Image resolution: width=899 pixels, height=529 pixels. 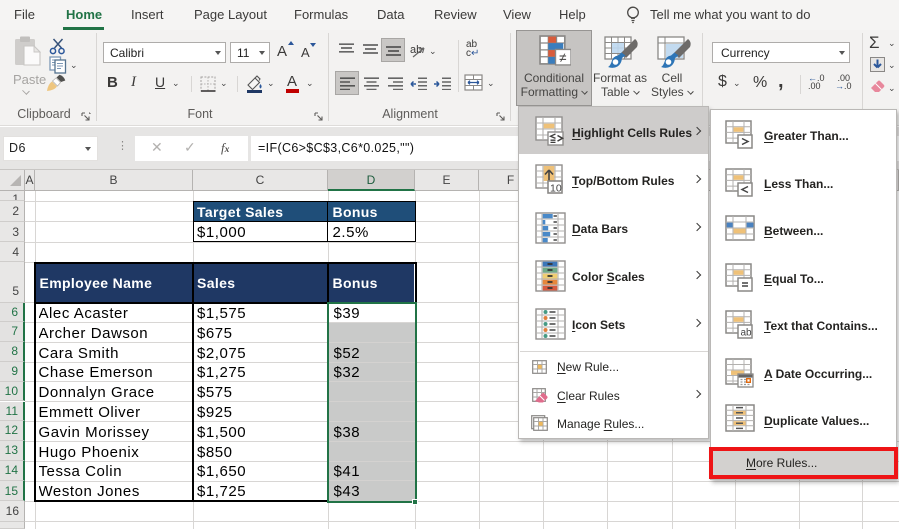 What do you see at coordinates (556, 189) in the screenshot?
I see `svg-text: 10` at bounding box center [556, 189].